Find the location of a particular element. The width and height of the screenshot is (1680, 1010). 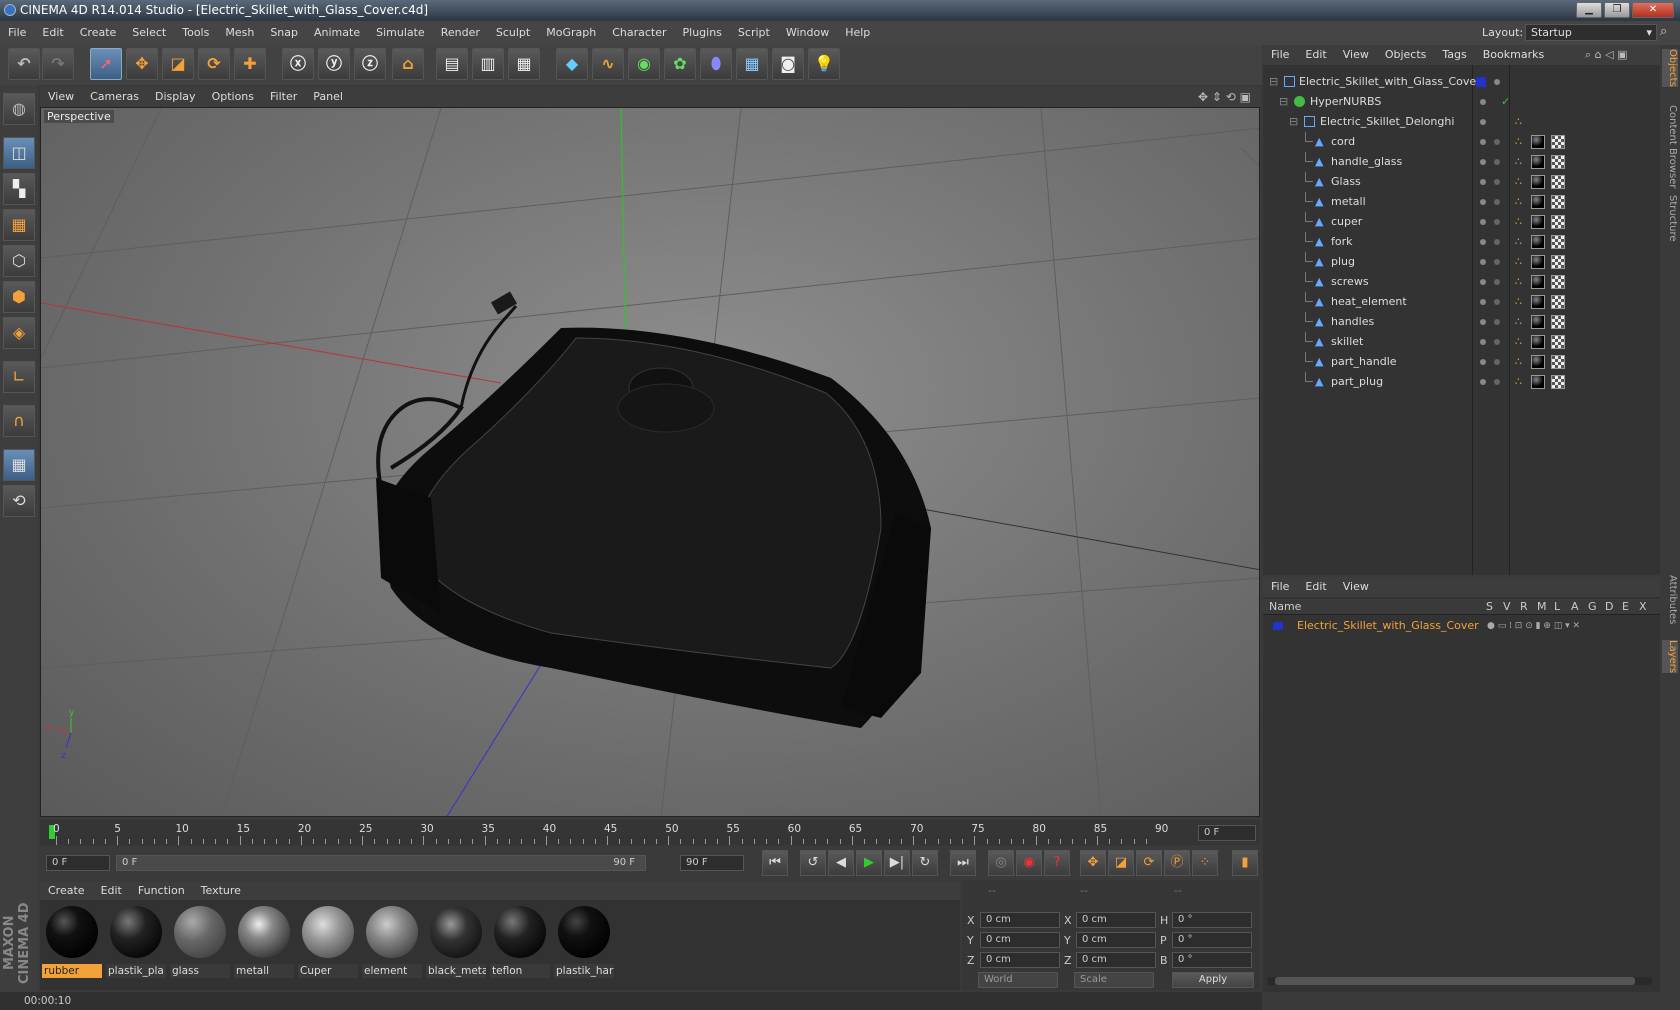

object-row-cuper: ▲ cuper ∴ is located at coordinates (1461, 222).